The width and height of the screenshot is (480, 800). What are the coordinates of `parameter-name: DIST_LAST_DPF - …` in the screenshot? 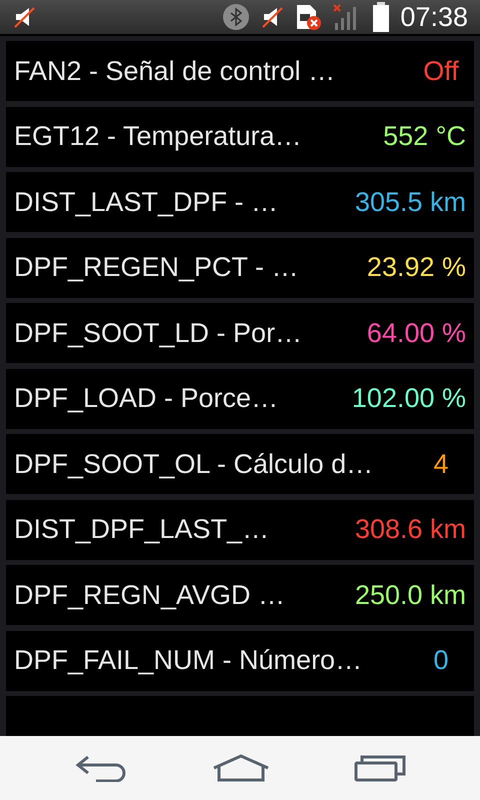 It's located at (147, 202).